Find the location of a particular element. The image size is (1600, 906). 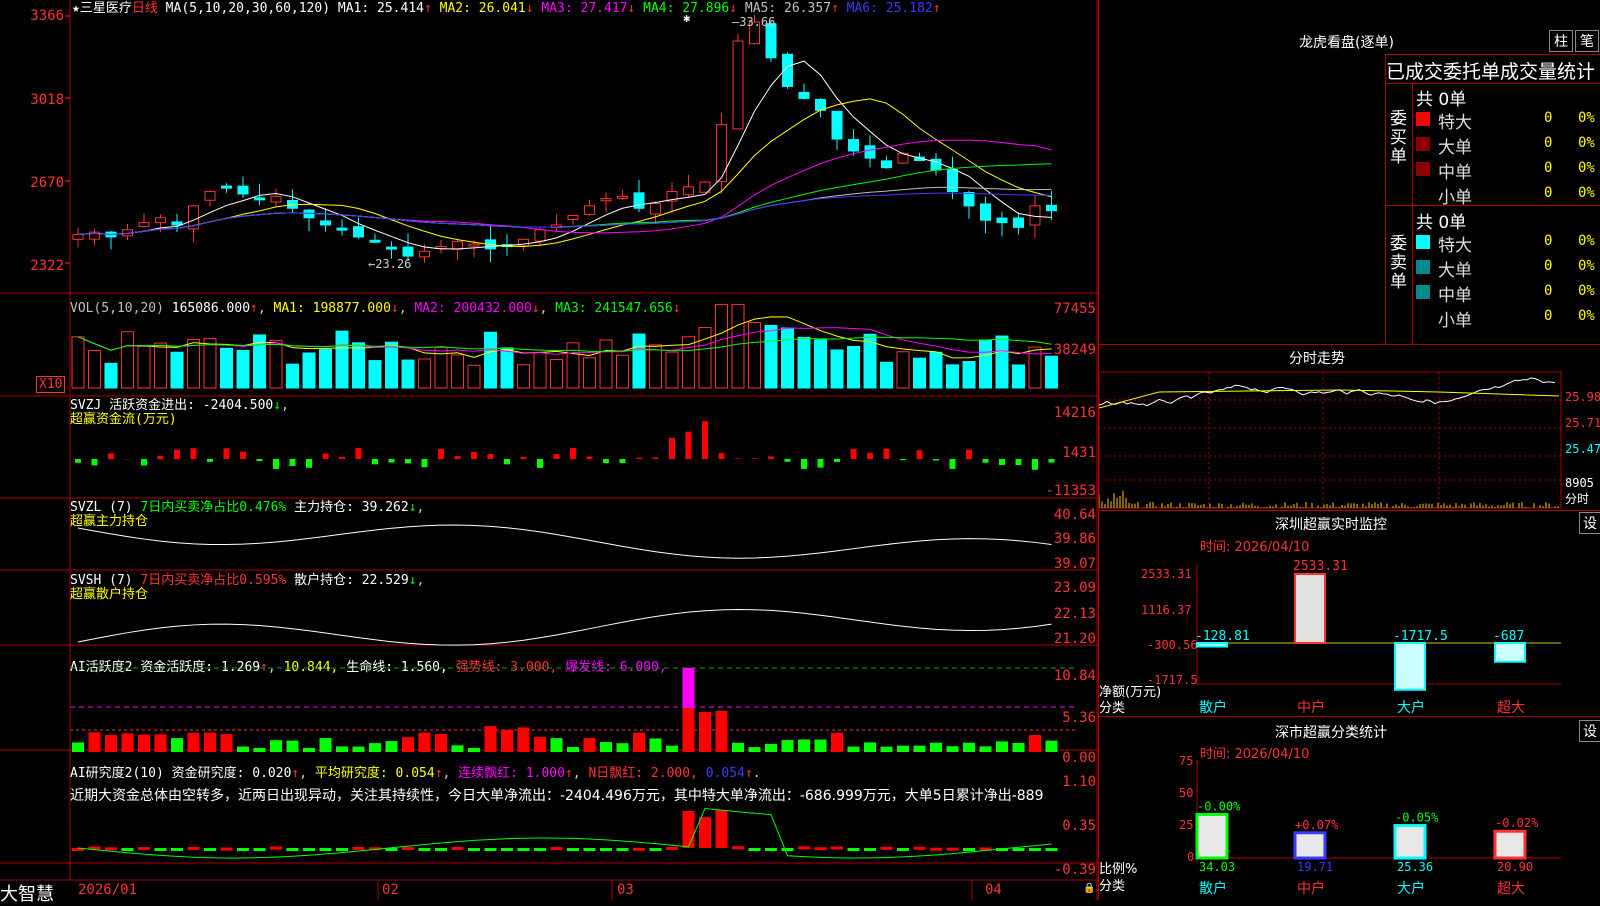

class-change-label: -0.02% is located at coordinates (1517, 823).